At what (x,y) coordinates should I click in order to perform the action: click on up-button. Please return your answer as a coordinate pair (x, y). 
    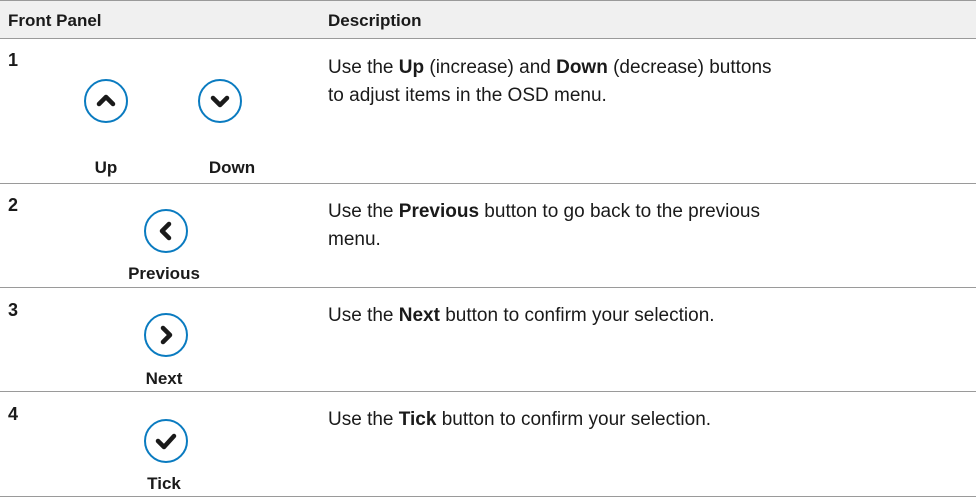
    Looking at the image, I should click on (106, 101).